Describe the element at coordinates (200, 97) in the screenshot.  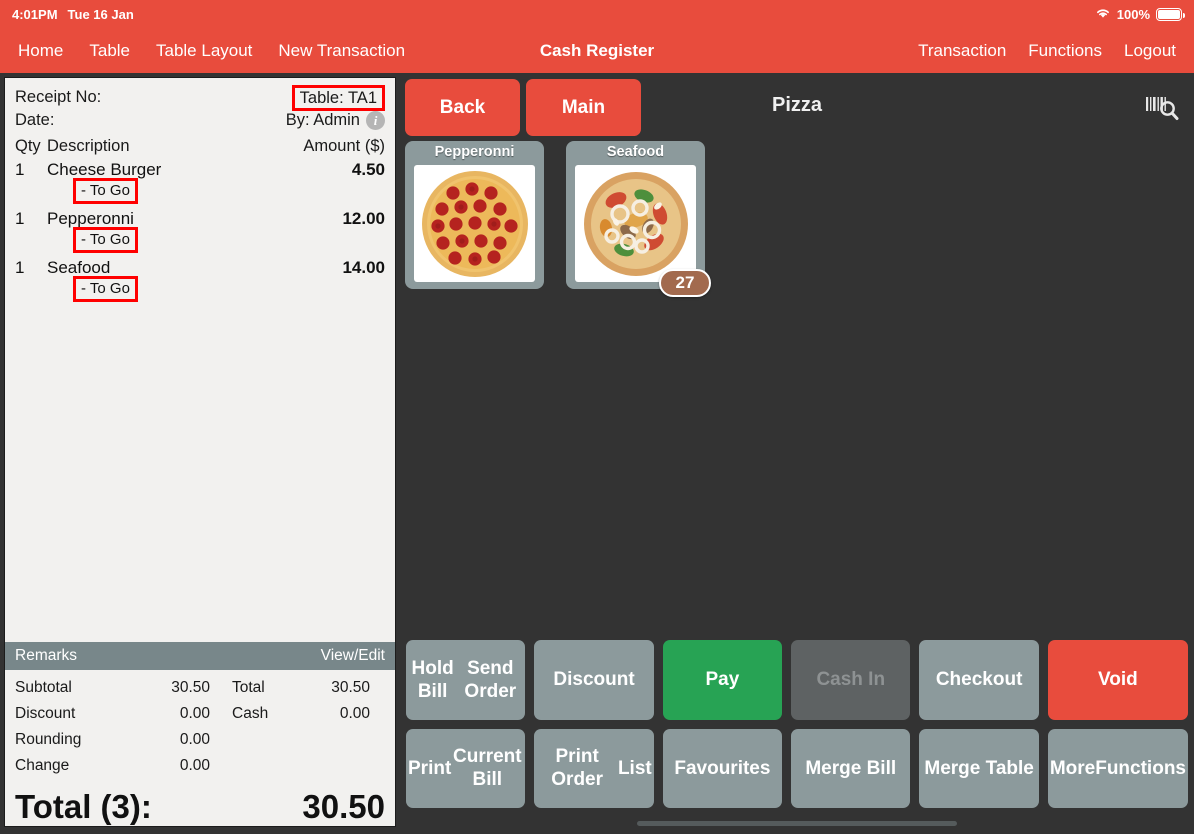
I see `receipt-no-row: Receipt No: Table: TA1` at that location.